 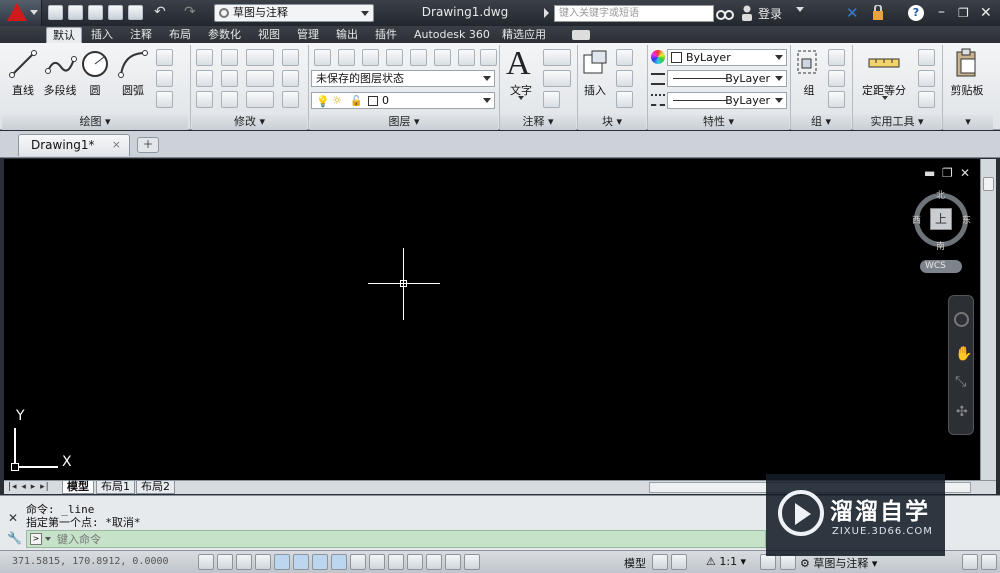 What do you see at coordinates (95, 122) in the screenshot?
I see `draw-panel-title: 绘图 ▾` at bounding box center [95, 122].